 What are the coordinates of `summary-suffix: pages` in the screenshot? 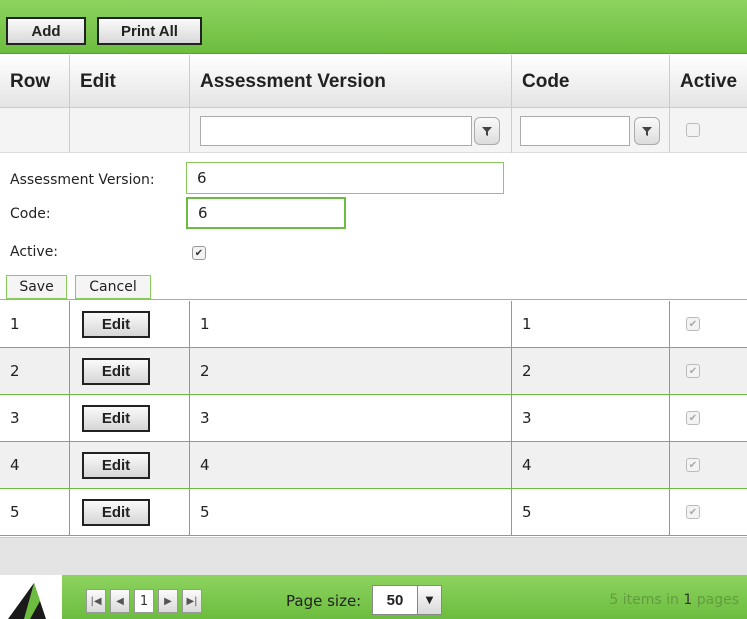 It's located at (717, 600).